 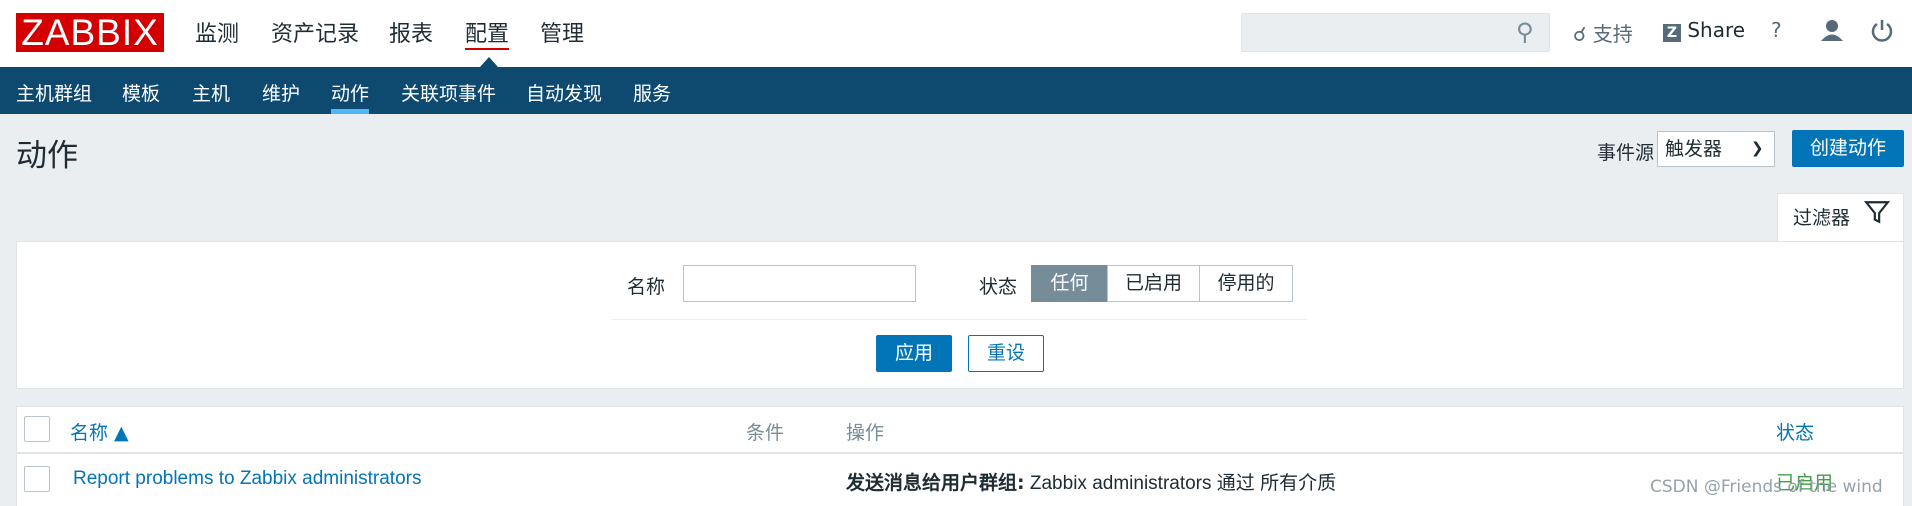 I want to click on header-divider, so click(x=960, y=453).